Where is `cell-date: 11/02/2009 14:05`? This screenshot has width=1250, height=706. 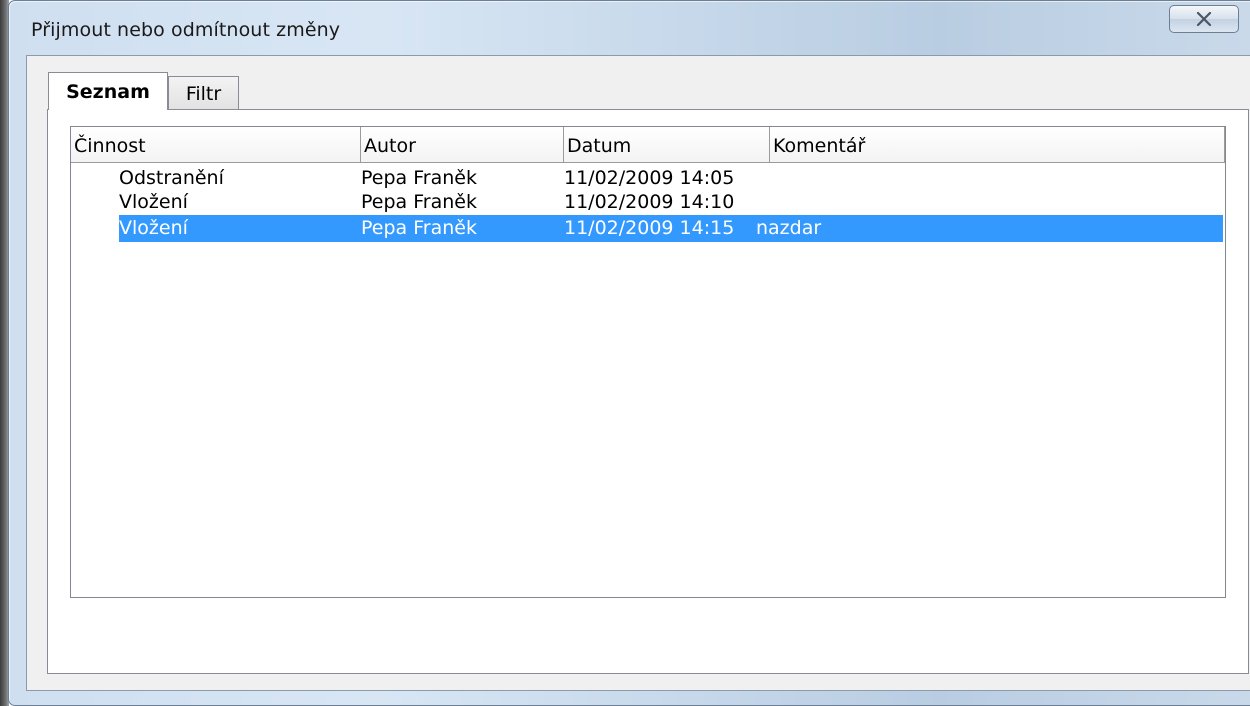
cell-date: 11/02/2009 14:05 is located at coordinates (649, 178).